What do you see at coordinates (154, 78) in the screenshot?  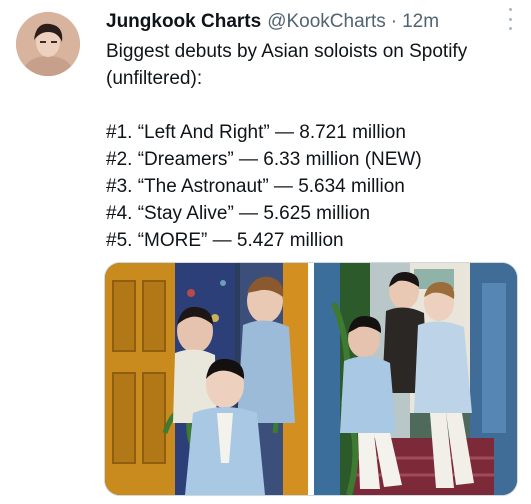 I see `tweet-text-line: (unfiltered):` at bounding box center [154, 78].